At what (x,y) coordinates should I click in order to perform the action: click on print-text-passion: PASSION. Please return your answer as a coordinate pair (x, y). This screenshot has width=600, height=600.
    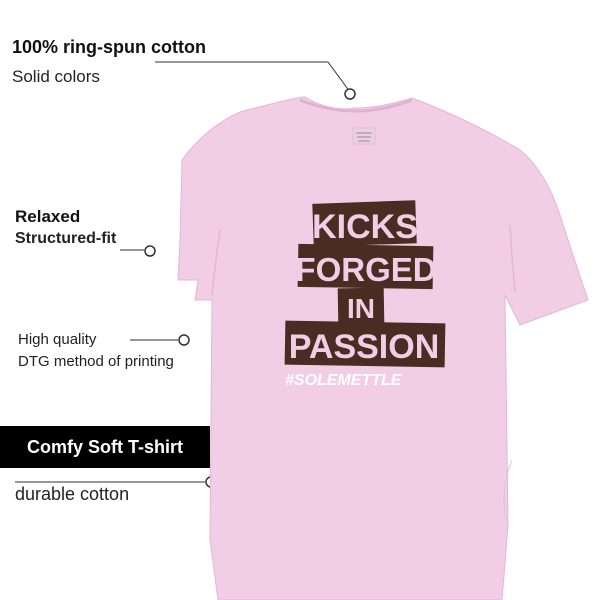
    Looking at the image, I should click on (364, 347).